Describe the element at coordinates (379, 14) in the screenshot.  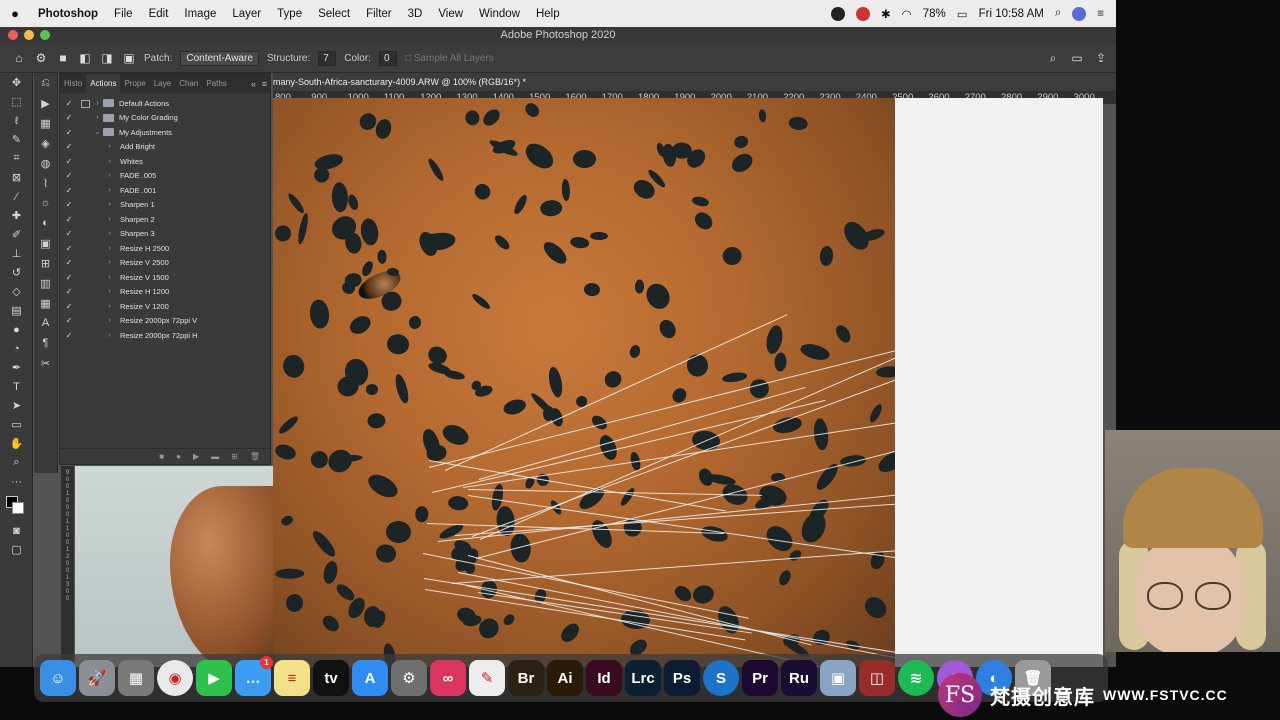
I see `menu-filter: Filter` at that location.